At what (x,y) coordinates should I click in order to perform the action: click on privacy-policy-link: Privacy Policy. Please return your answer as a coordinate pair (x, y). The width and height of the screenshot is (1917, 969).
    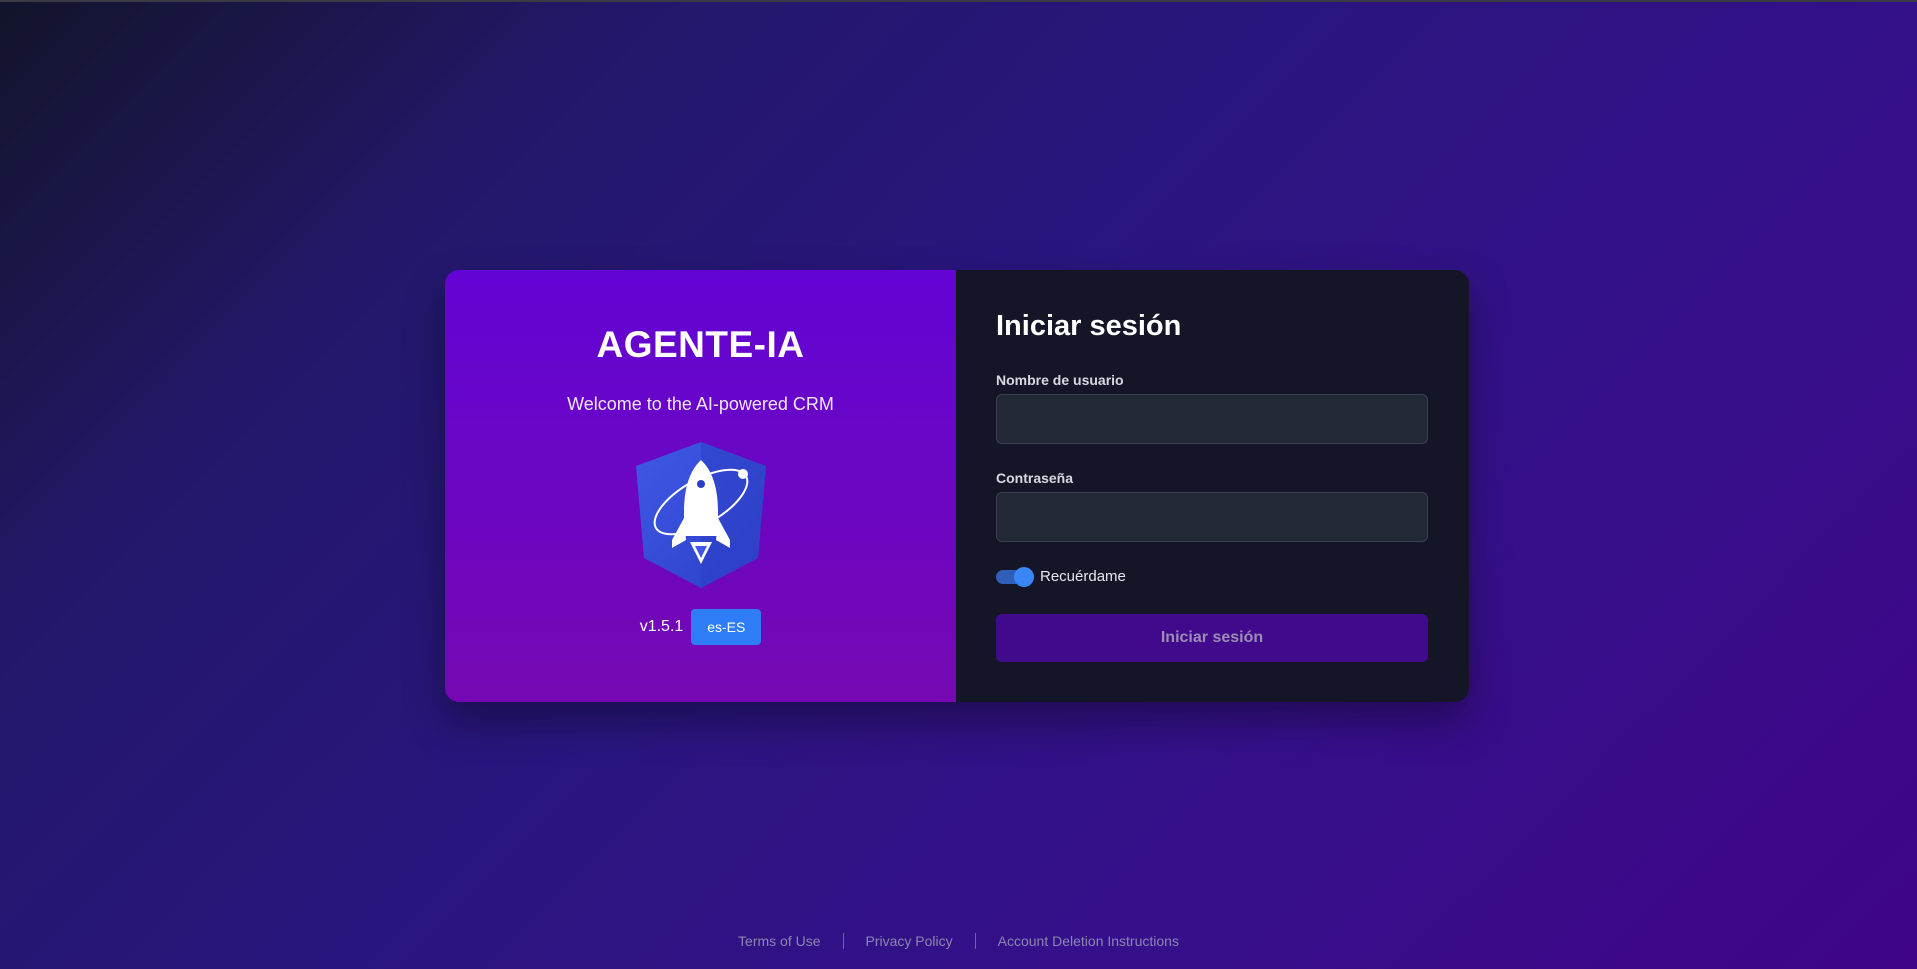
    Looking at the image, I should click on (909, 941).